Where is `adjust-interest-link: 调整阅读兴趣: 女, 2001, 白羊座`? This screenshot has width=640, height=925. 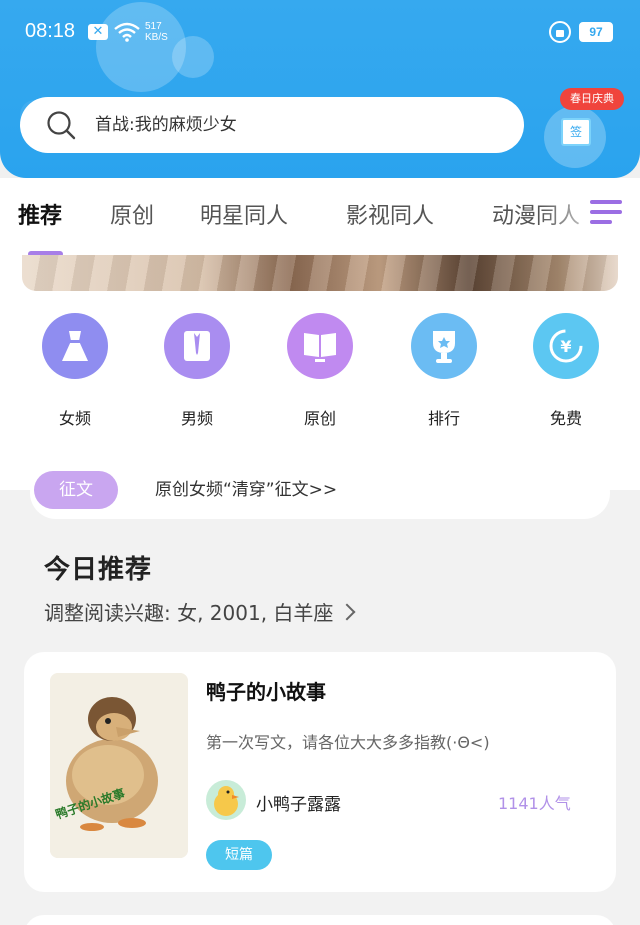
adjust-interest-link: 调整阅读兴趣: 女, 2001, 白羊座 is located at coordinates (200, 611).